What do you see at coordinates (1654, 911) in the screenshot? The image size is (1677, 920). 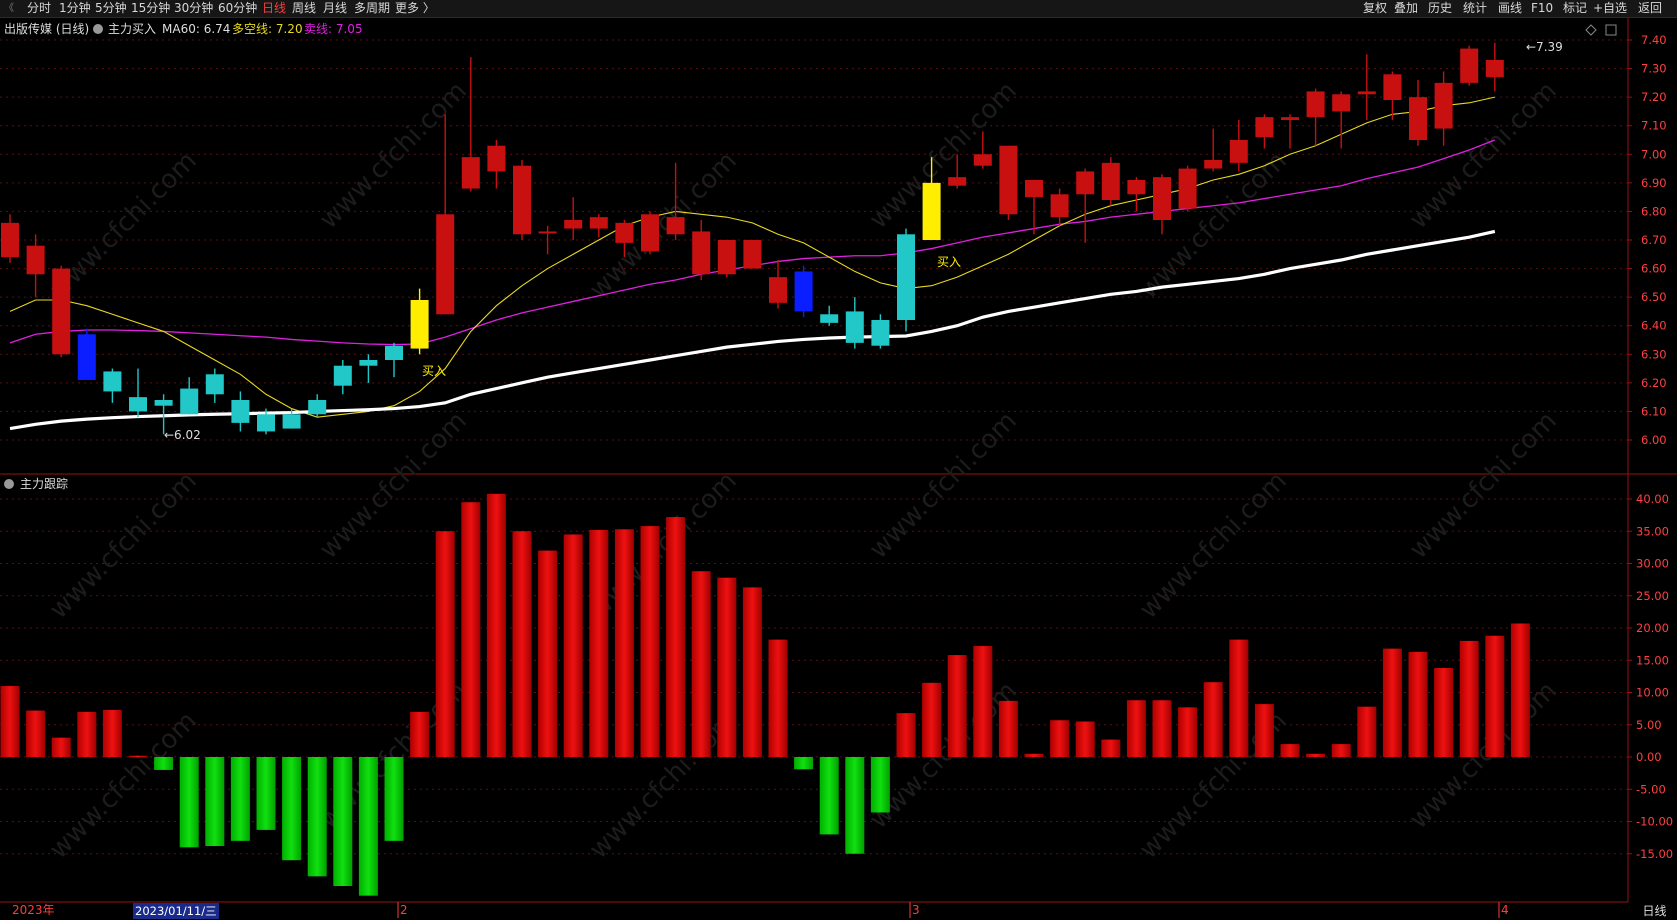 I see `bottom-period-tab: 日线` at bounding box center [1654, 911].